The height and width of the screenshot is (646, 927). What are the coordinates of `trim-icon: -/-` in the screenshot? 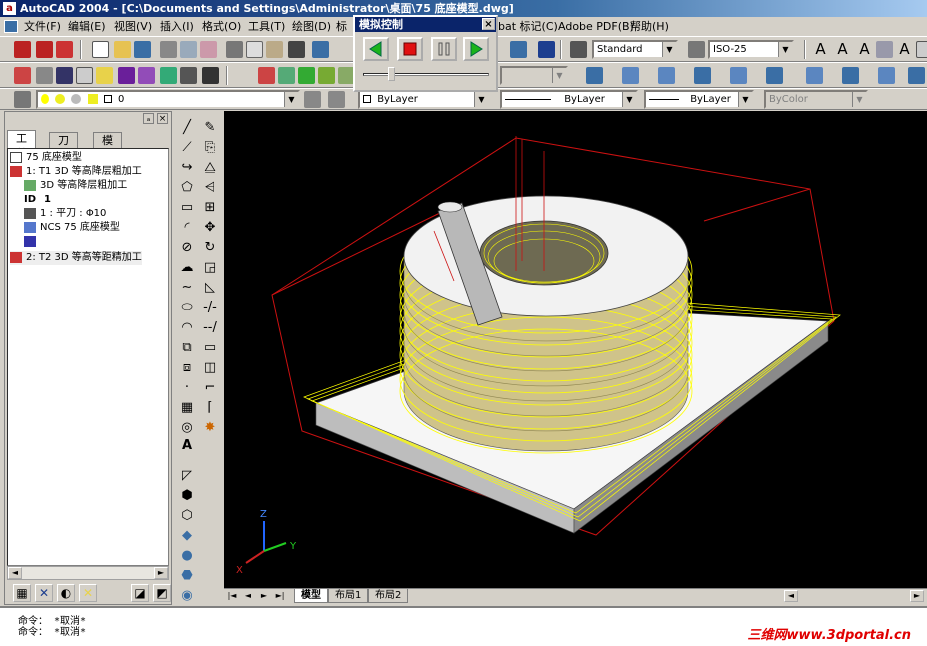 It's located at (210, 308).